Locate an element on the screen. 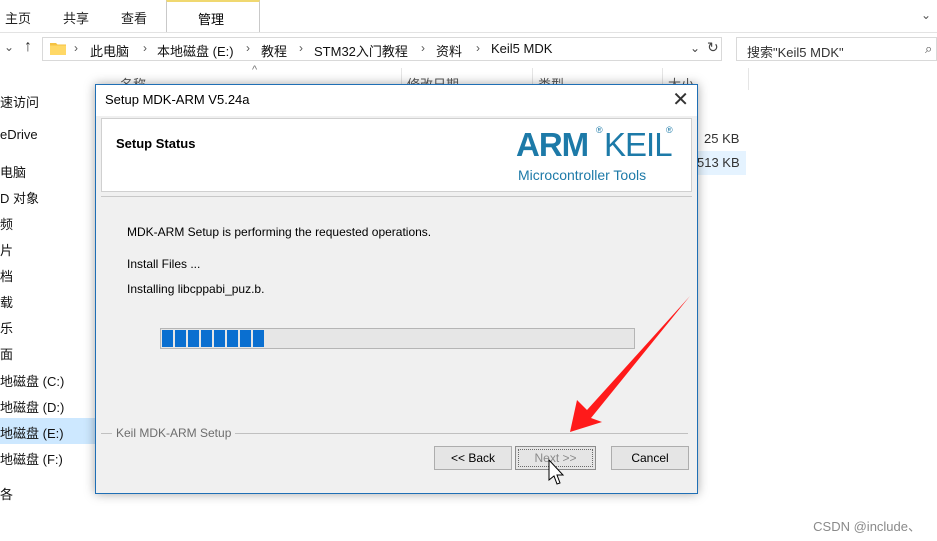 This screenshot has width=937, height=541. logo-keil: KEIL is located at coordinates (638, 144).